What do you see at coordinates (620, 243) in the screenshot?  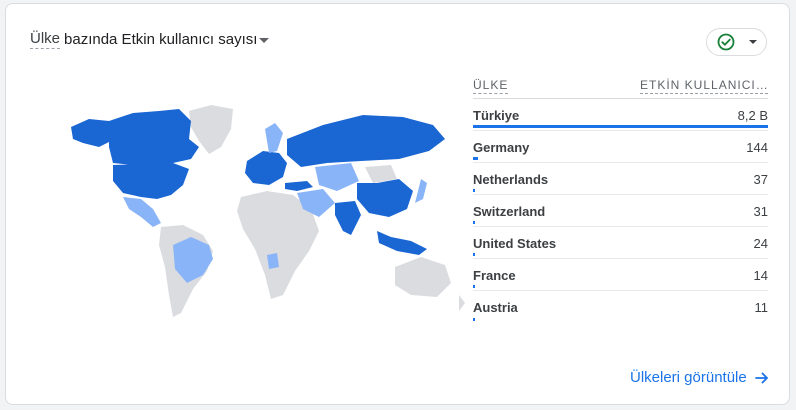 I see `table-row: United States 24` at bounding box center [620, 243].